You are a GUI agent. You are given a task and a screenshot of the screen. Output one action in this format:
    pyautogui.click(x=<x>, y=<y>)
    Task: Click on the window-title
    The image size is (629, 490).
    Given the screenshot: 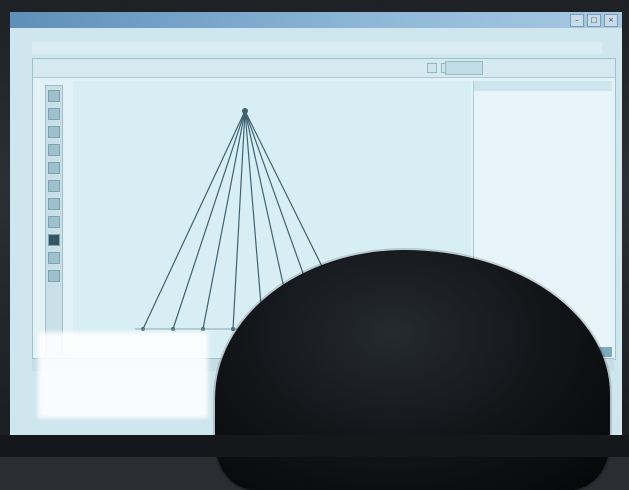 What is the action you would take?
    pyautogui.click(x=166, y=19)
    